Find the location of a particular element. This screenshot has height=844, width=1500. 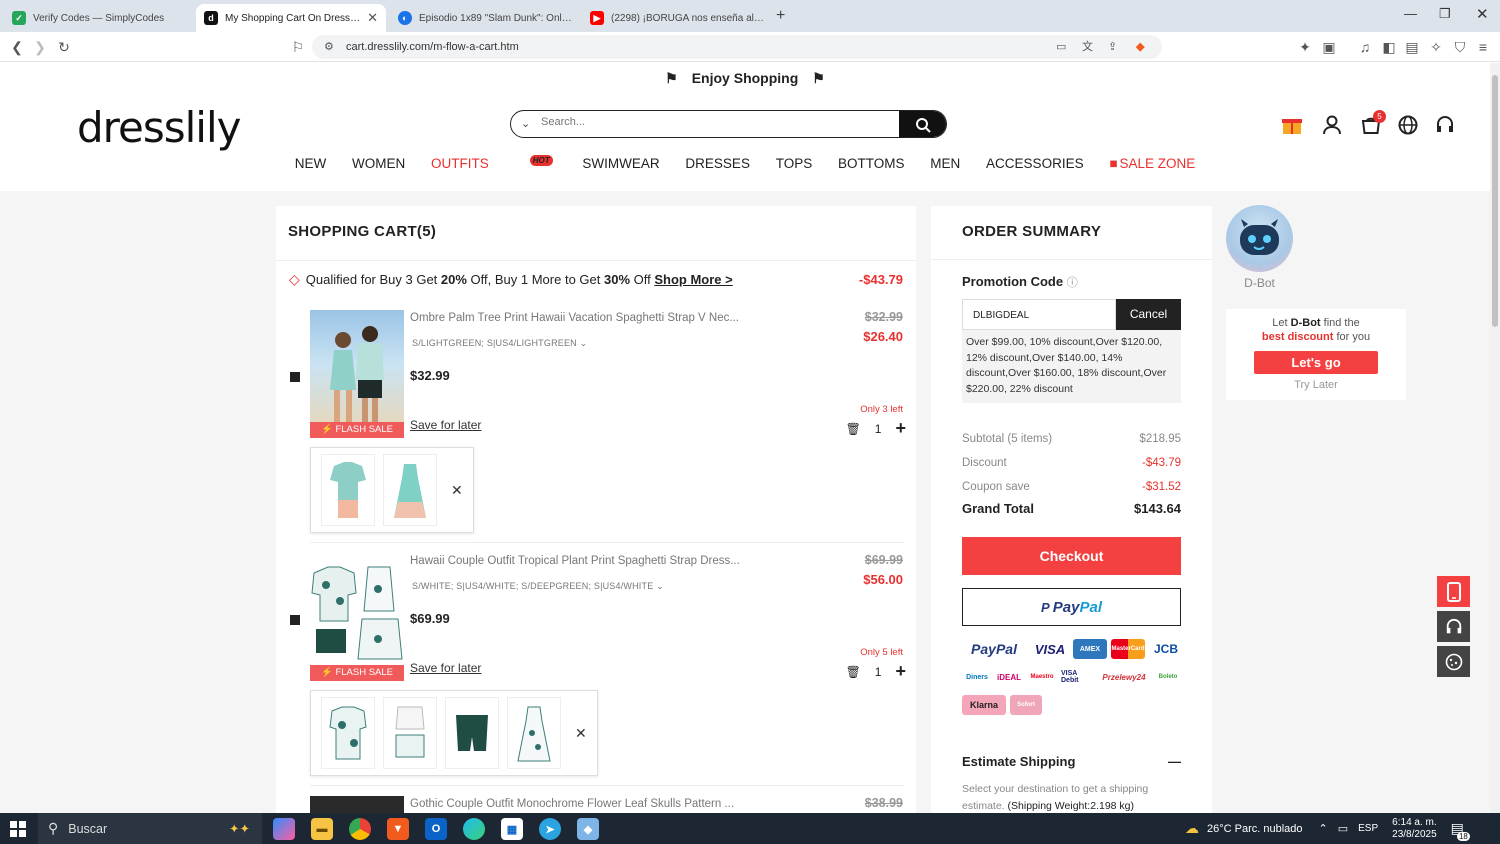

share-icon: ⇪ is located at coordinates (1112, 47).